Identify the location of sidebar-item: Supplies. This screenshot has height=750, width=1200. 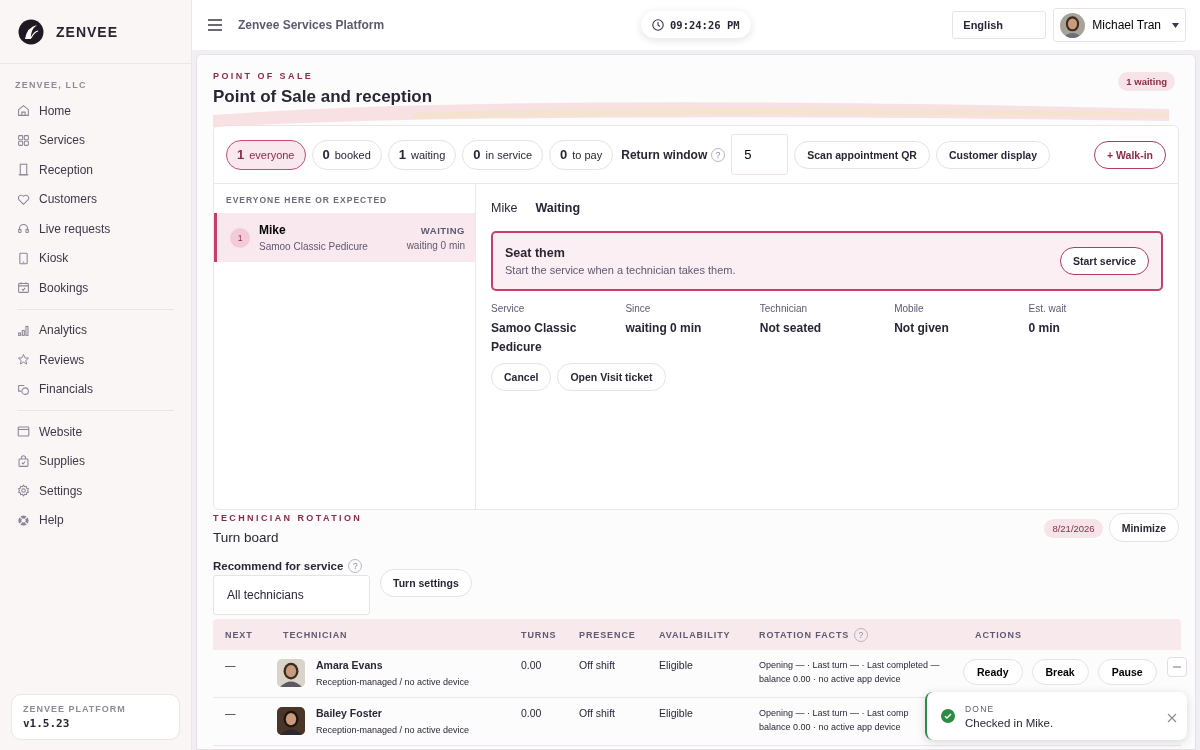
(95, 461).